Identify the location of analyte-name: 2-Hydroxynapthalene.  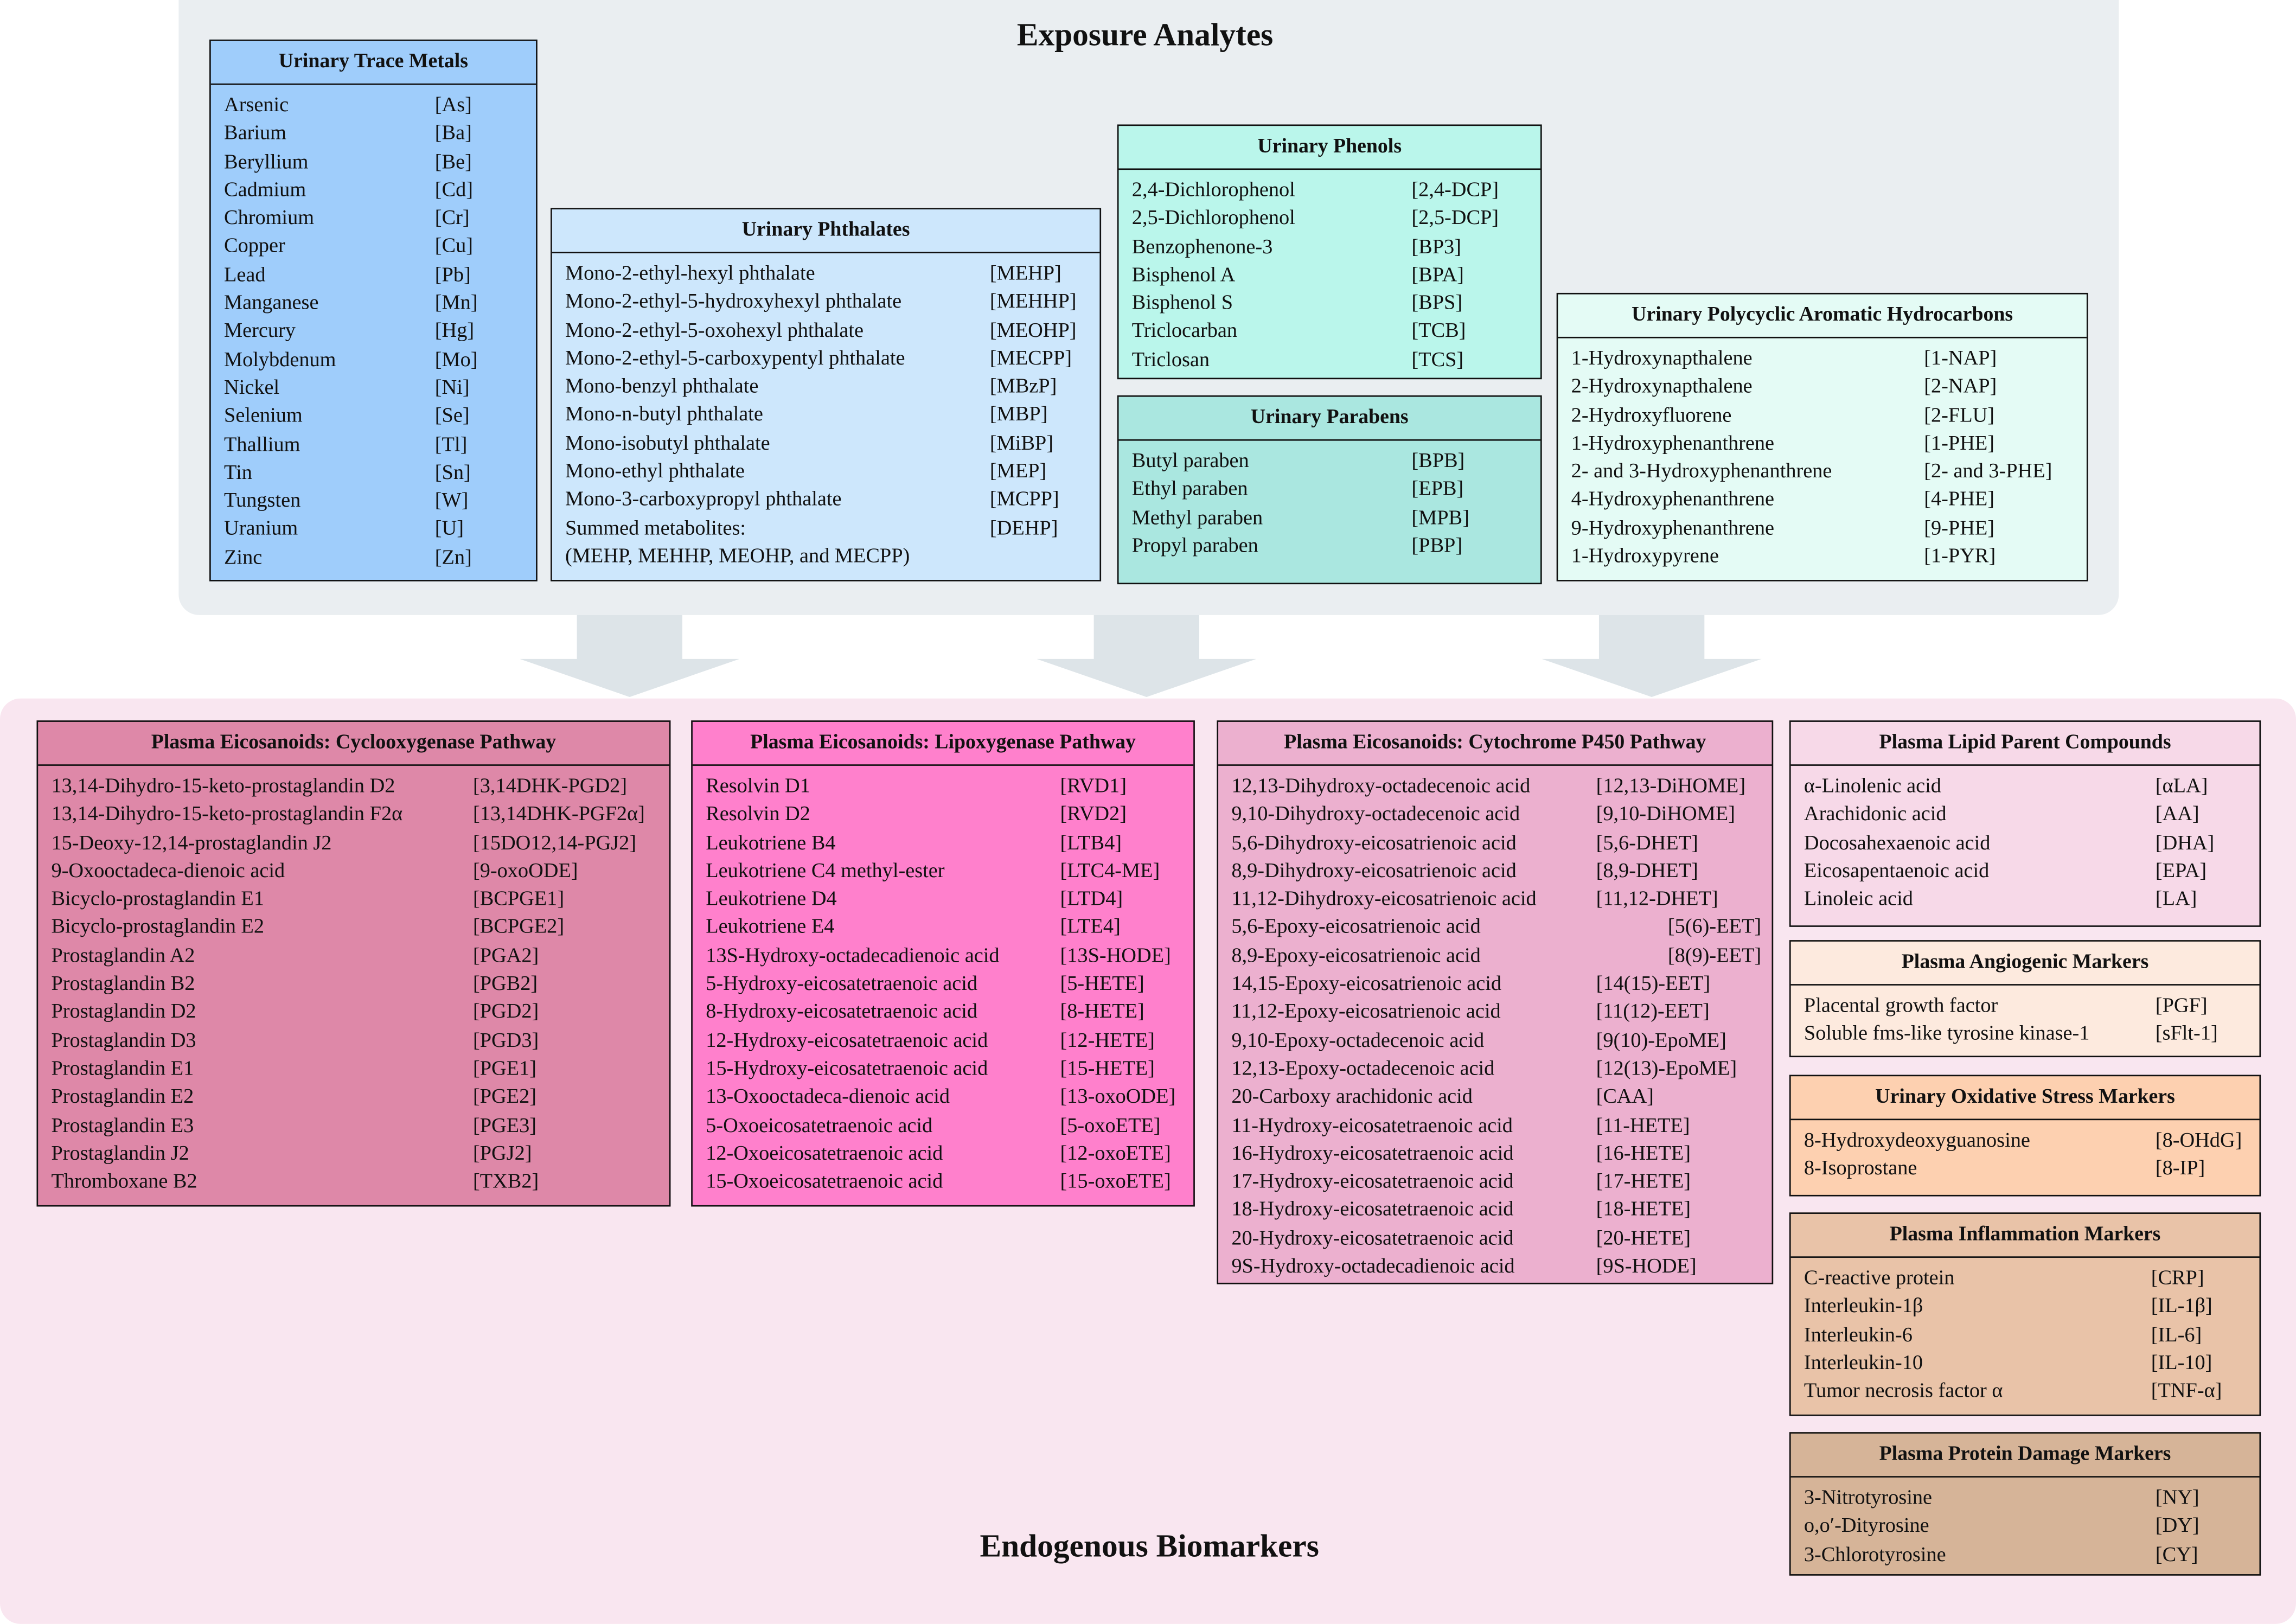
(1662, 387).